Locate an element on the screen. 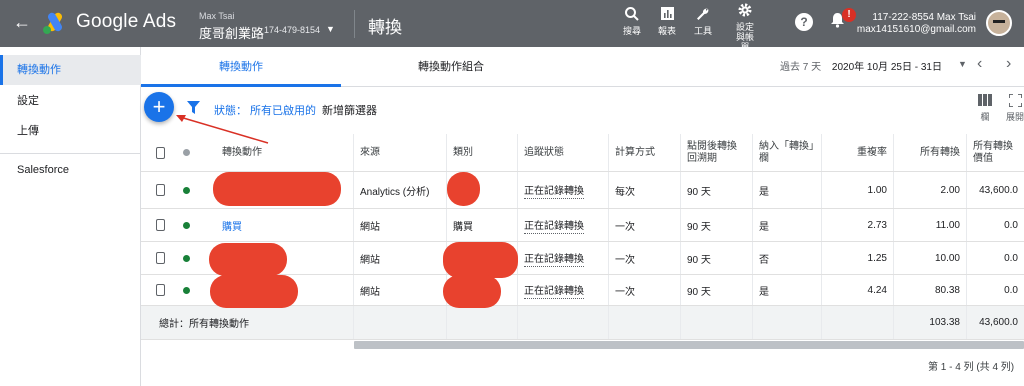 Image resolution: width=1024 pixels, height=386 pixels. col-source: 來源 is located at coordinates (400, 152).